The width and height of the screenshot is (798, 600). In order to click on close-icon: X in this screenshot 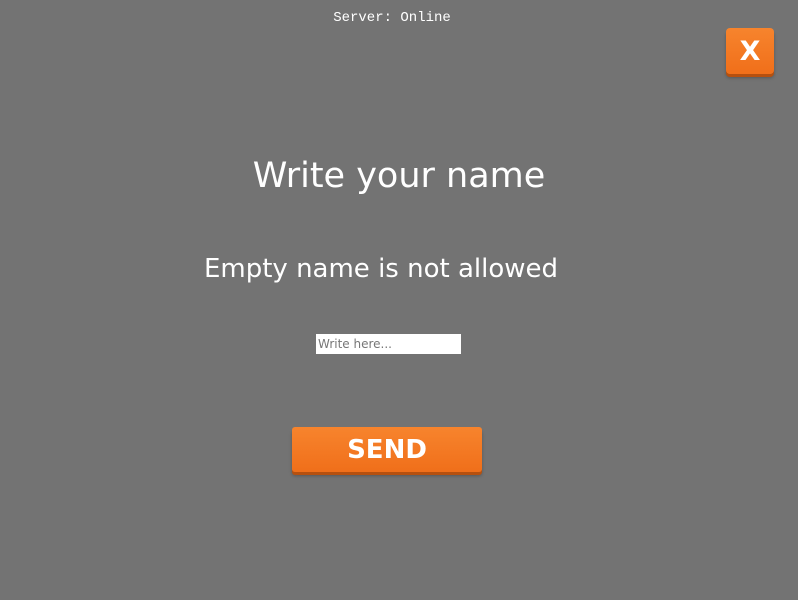, I will do `click(750, 51)`.